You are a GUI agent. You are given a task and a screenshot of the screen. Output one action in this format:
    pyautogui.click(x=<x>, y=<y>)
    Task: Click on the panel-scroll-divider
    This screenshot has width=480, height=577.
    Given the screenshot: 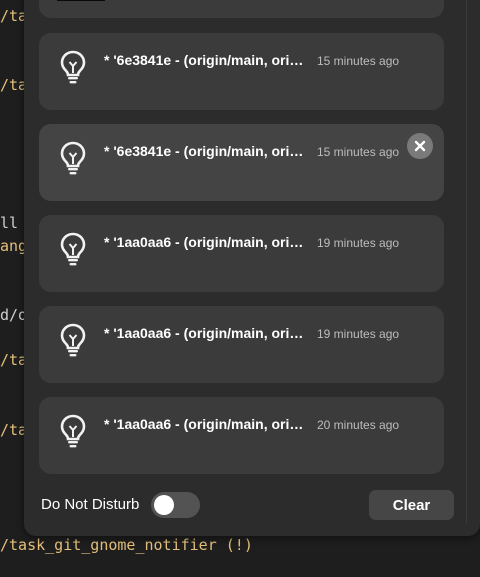 What is the action you would take?
    pyautogui.click(x=466, y=262)
    